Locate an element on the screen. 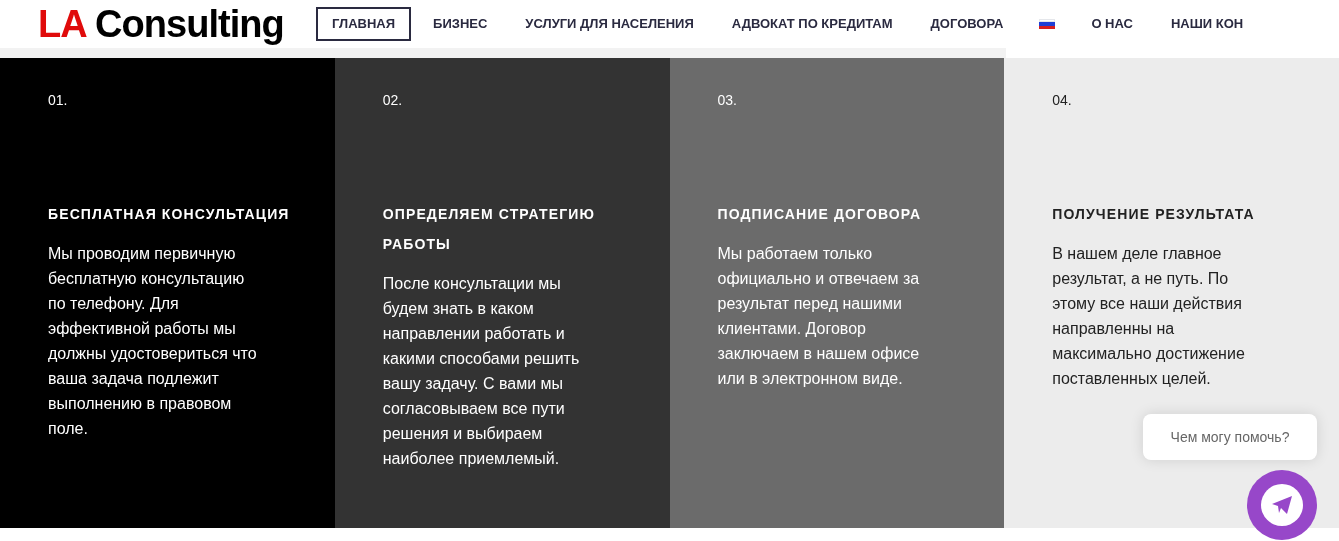 The height and width of the screenshot is (541, 1339). chat-bubble: Чем могу помочь? is located at coordinates (1230, 437).